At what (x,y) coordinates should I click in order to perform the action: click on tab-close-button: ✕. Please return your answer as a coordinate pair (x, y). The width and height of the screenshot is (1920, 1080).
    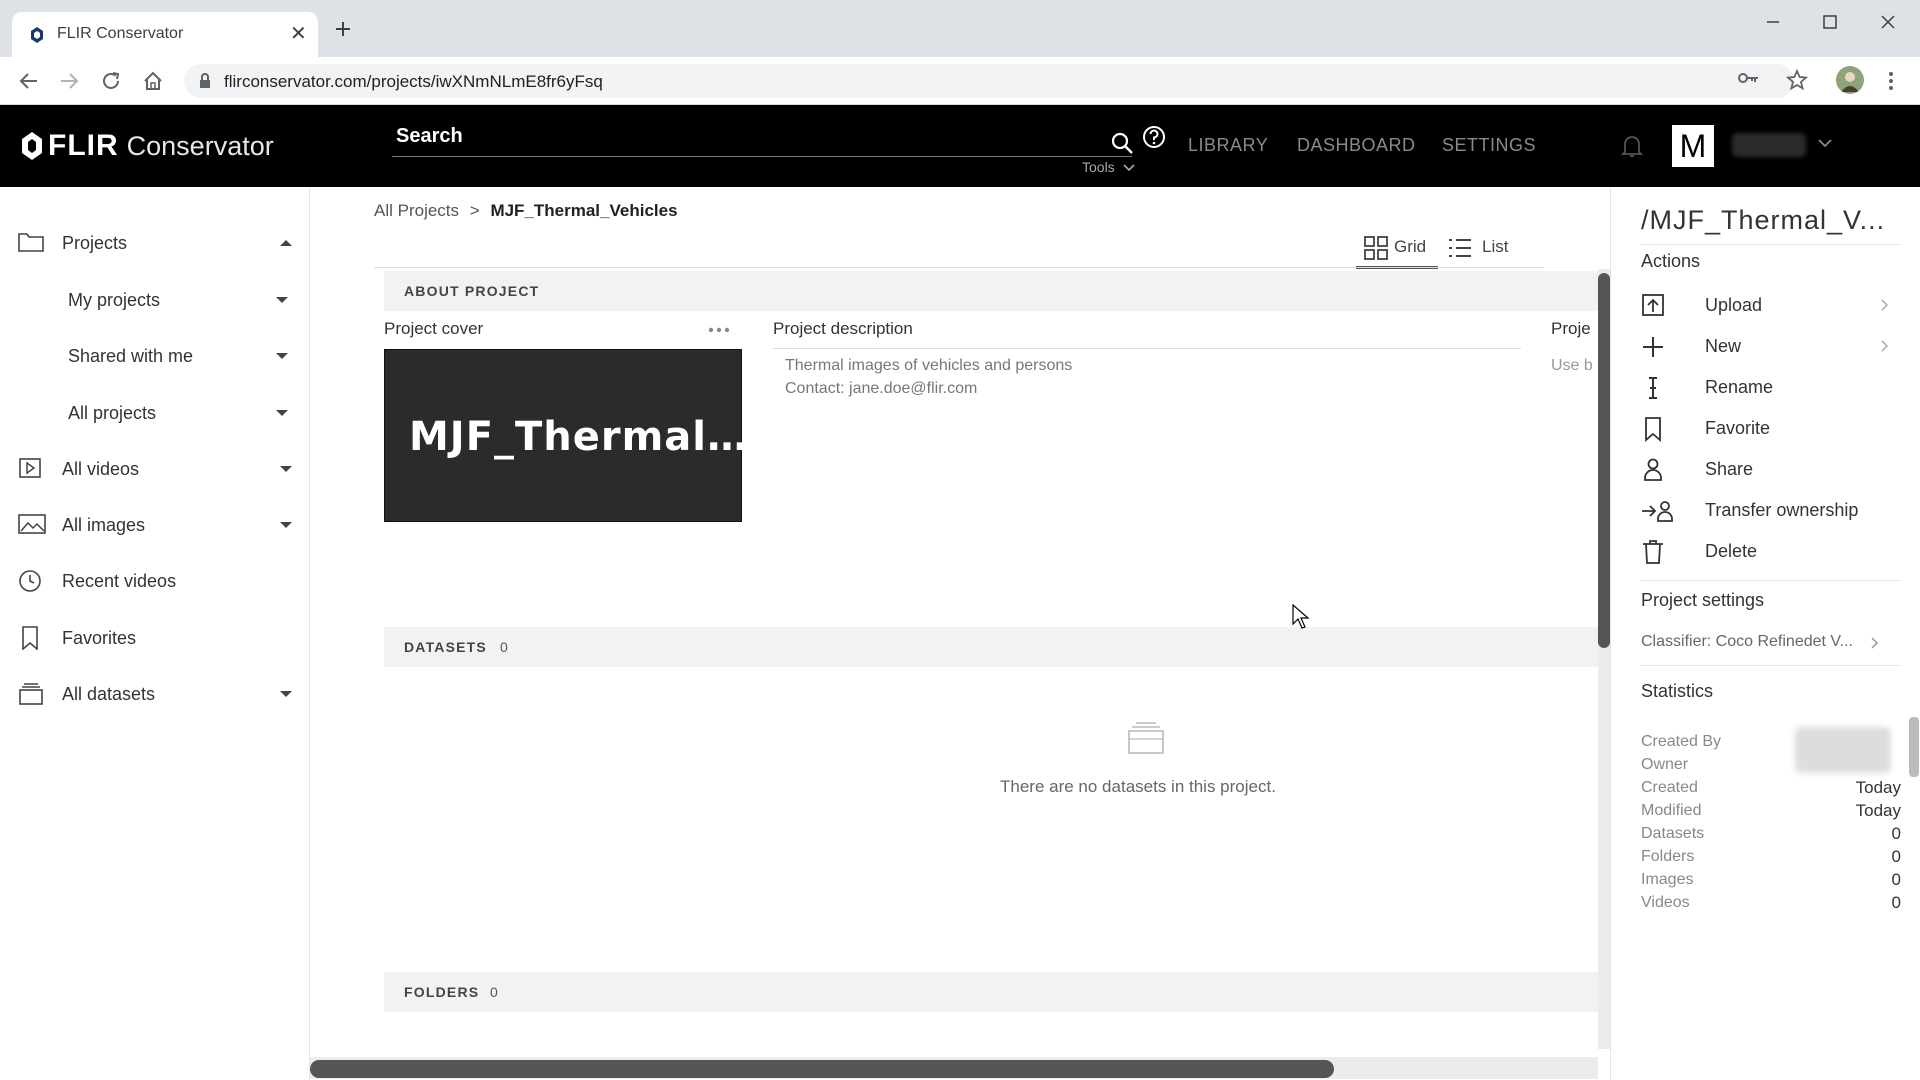
    Looking at the image, I should click on (298, 34).